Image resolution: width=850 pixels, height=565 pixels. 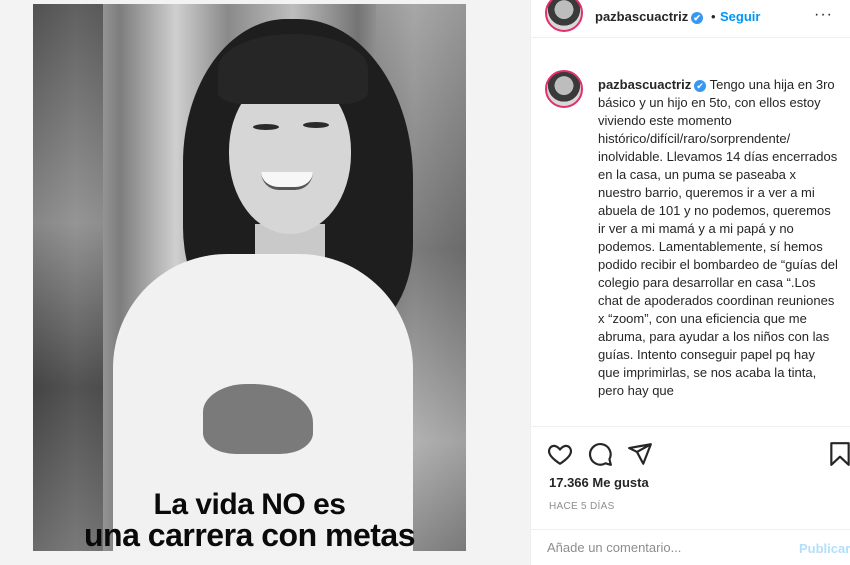 What do you see at coordinates (697, 18) in the screenshot?
I see `verified-badge-icon: ✔` at bounding box center [697, 18].